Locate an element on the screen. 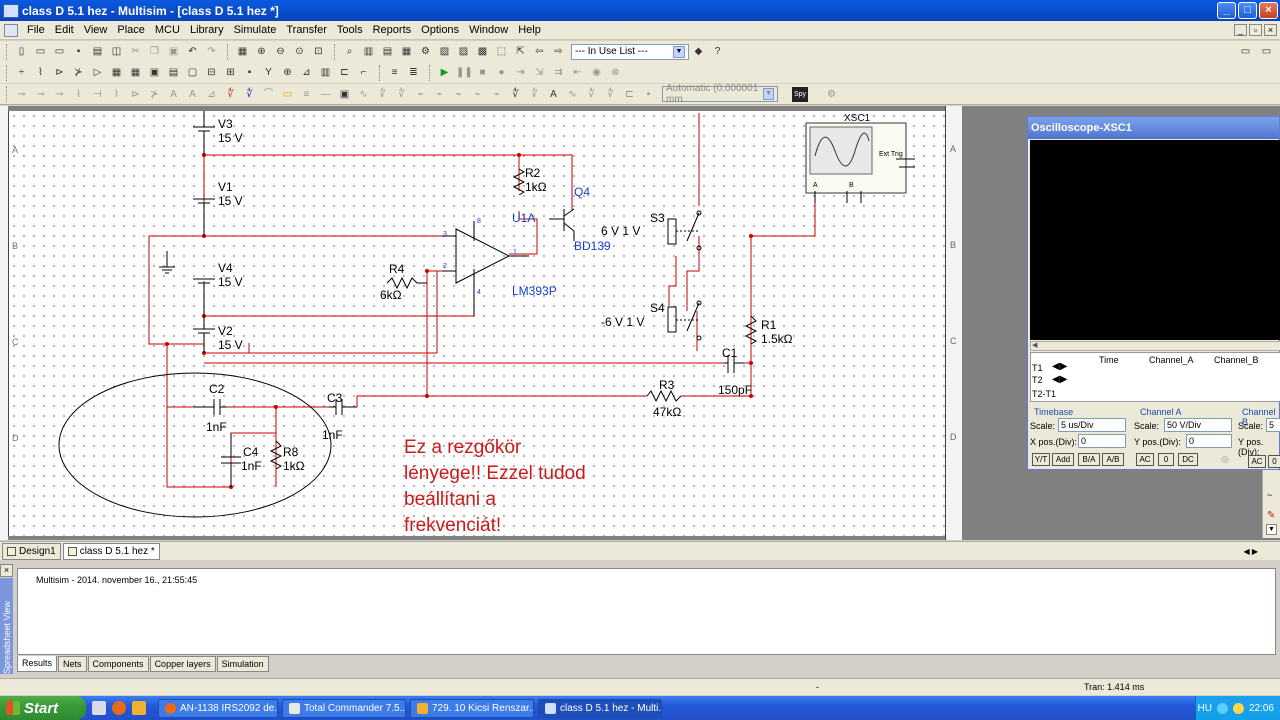 The image size is (1280, 720). pen-tool-icon: ✎ is located at coordinates (1271, 515).